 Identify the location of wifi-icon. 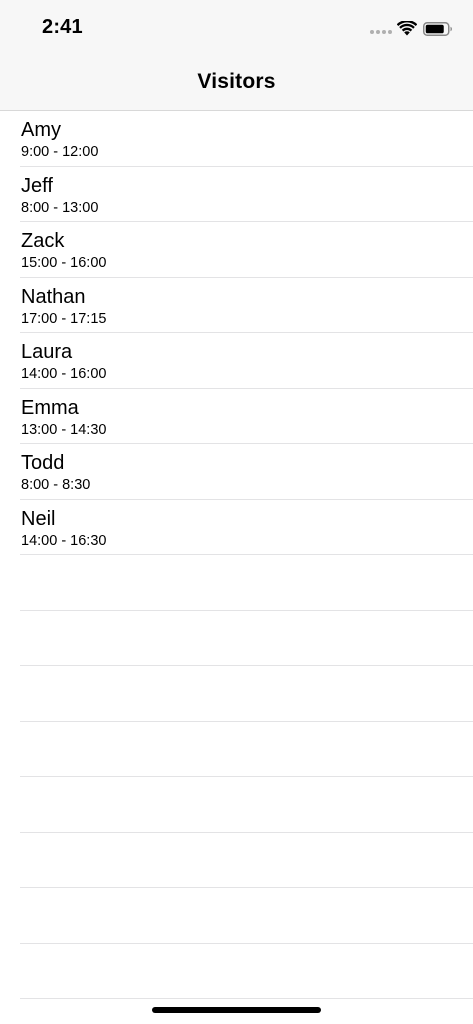
(407, 28).